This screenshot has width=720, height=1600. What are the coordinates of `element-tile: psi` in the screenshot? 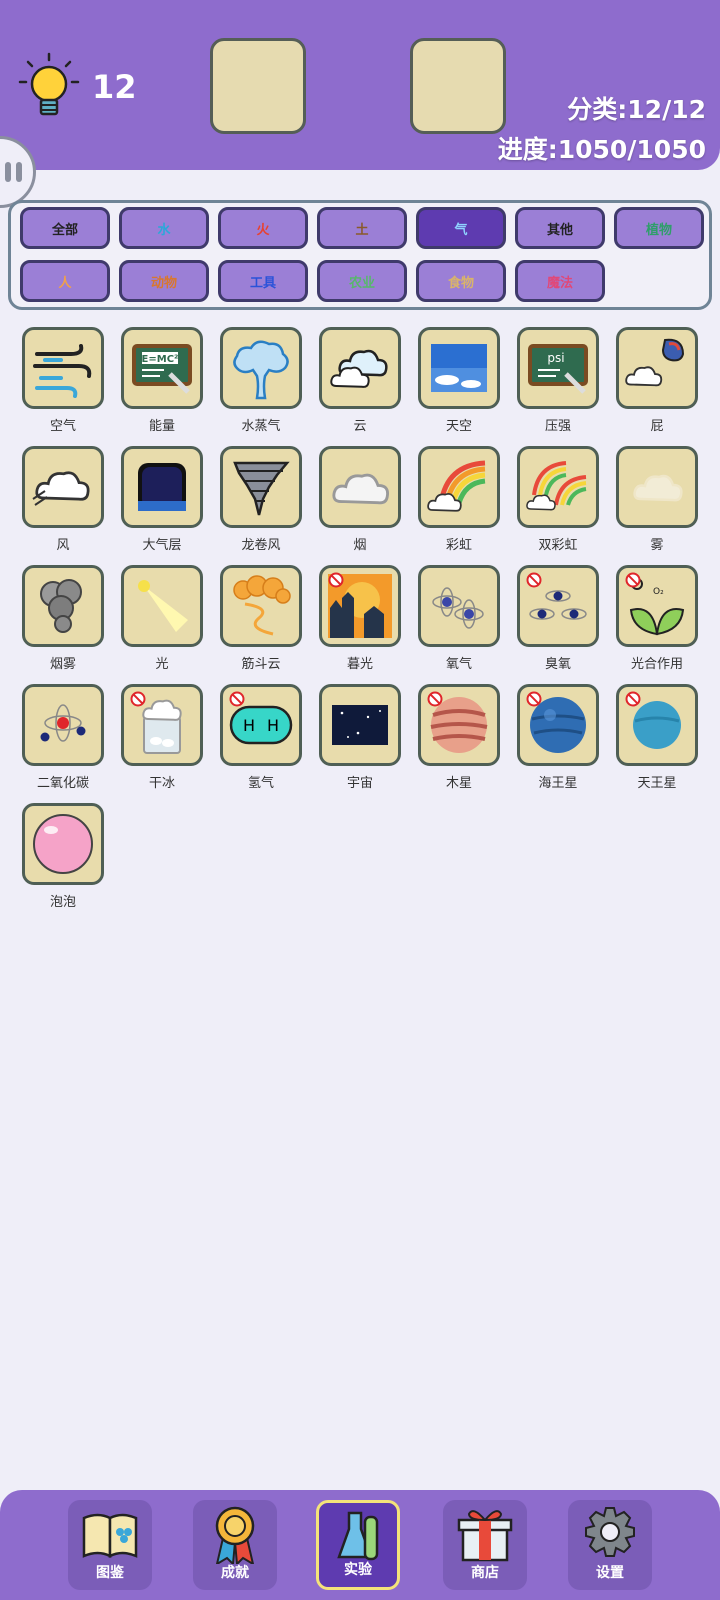 It's located at (558, 368).